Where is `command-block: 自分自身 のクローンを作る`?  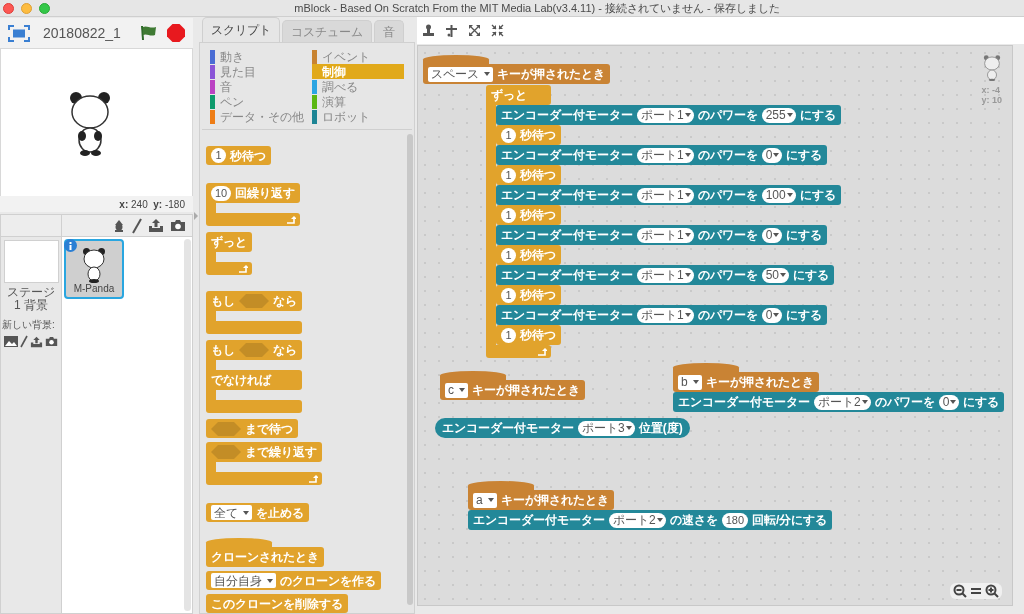 command-block: 自分自身 のクローンを作る is located at coordinates (293, 580).